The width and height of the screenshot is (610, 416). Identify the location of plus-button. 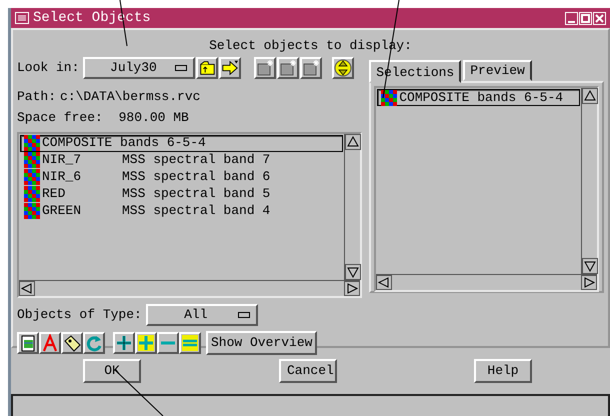
(124, 343).